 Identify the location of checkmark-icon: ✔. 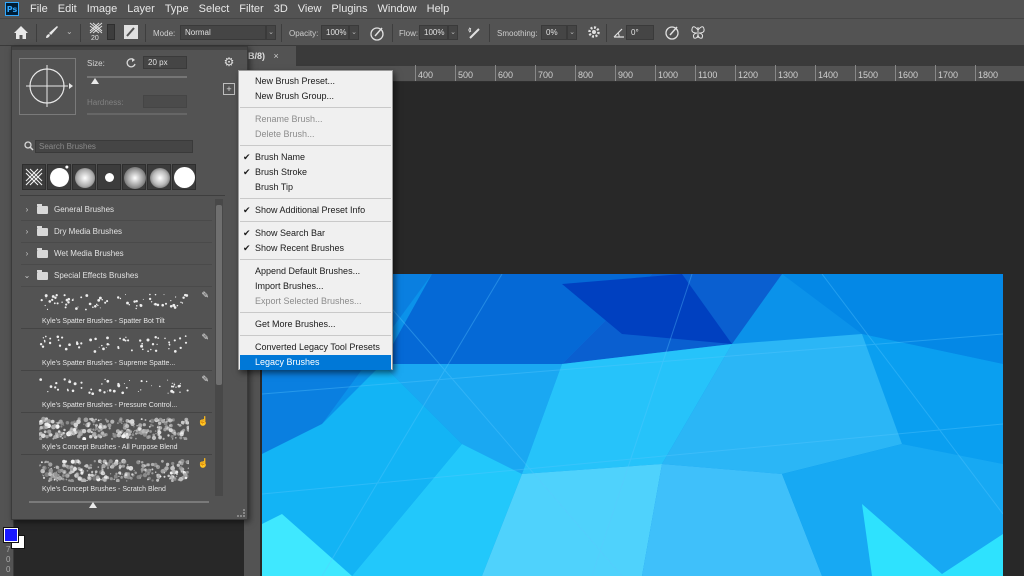
(247, 157).